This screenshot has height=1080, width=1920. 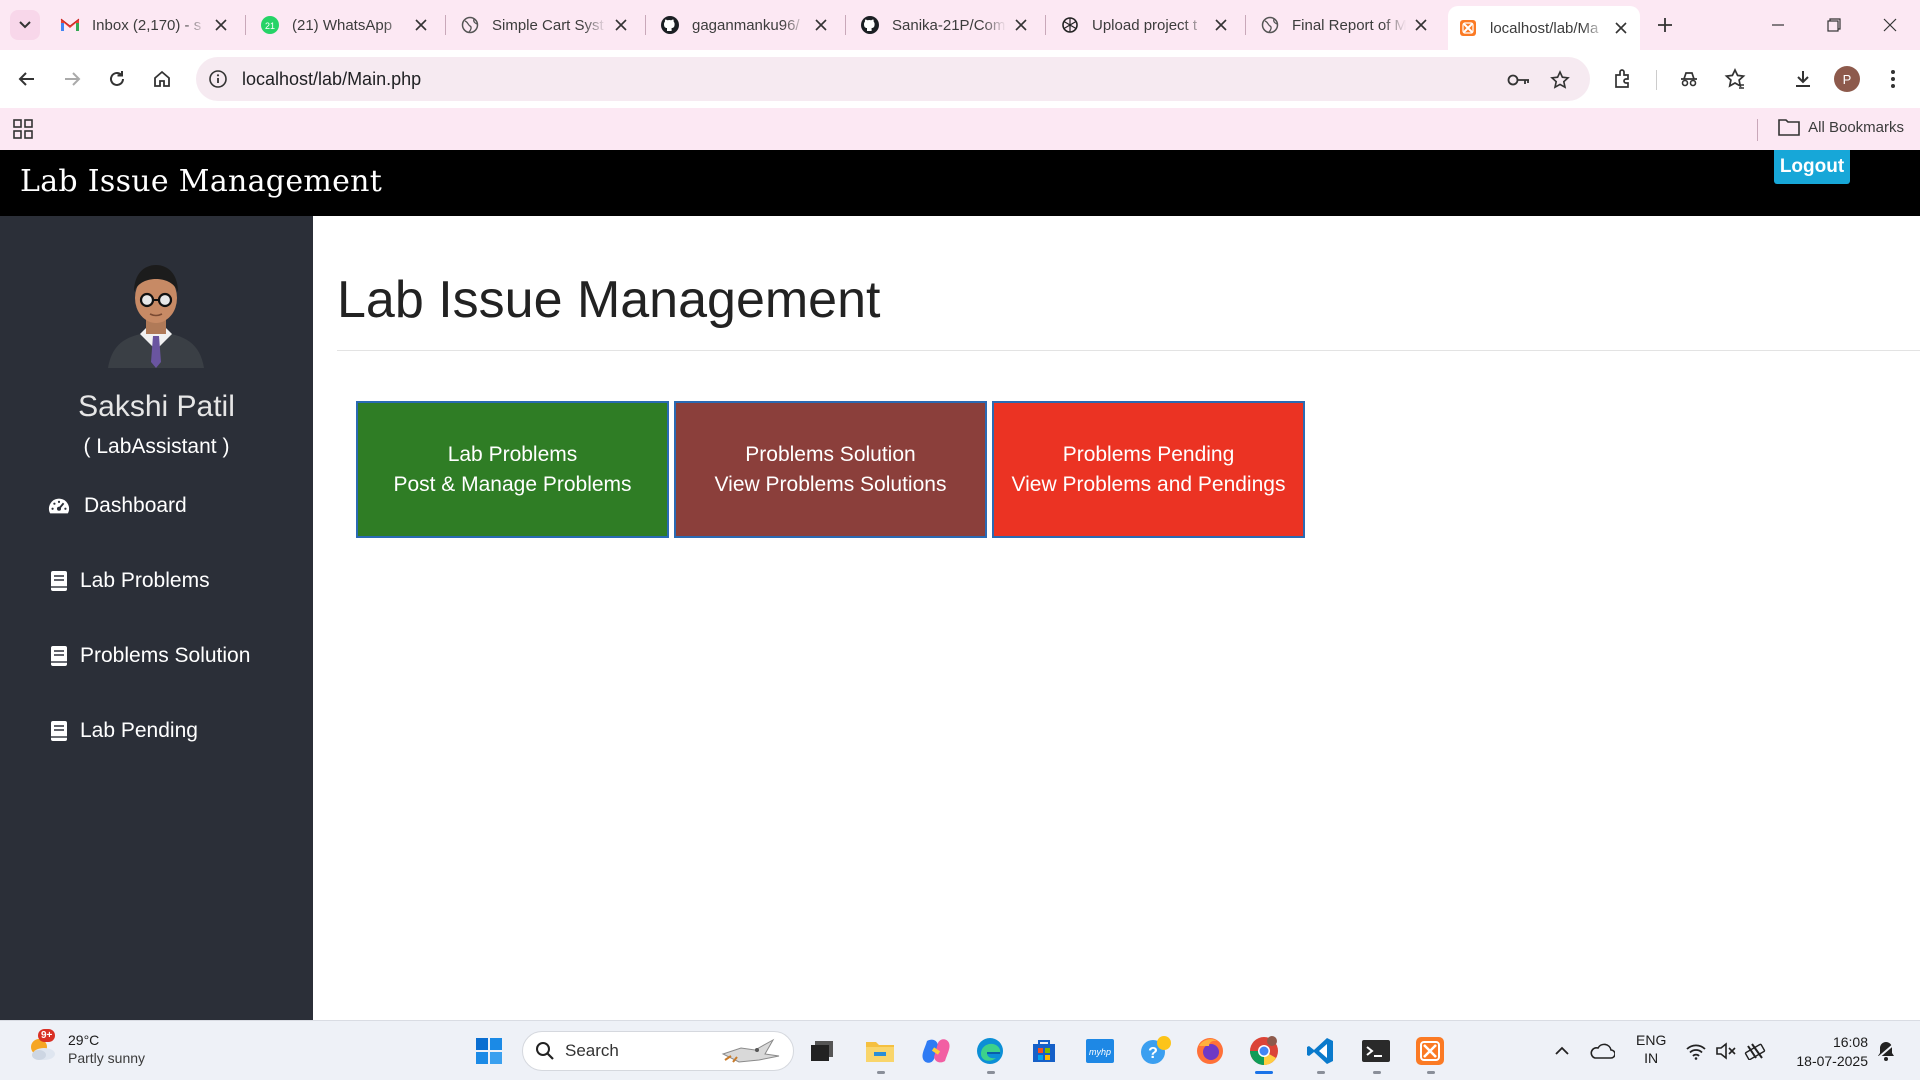 What do you see at coordinates (1430, 1051) in the screenshot?
I see `xampp-icon` at bounding box center [1430, 1051].